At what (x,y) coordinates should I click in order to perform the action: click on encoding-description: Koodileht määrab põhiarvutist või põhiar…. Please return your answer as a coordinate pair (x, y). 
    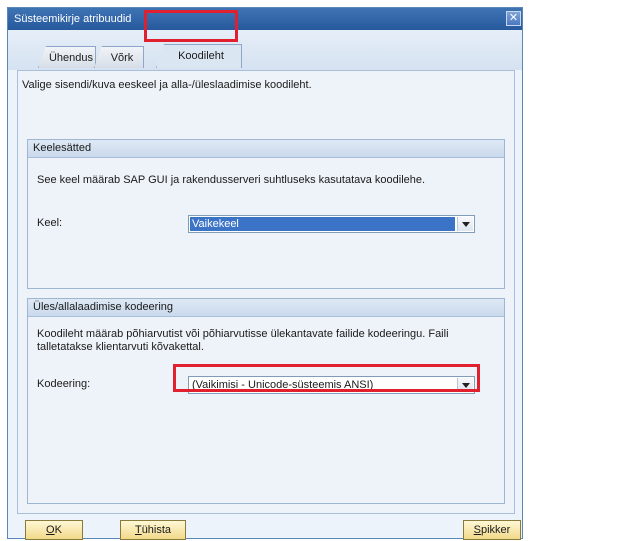
    Looking at the image, I should click on (243, 340).